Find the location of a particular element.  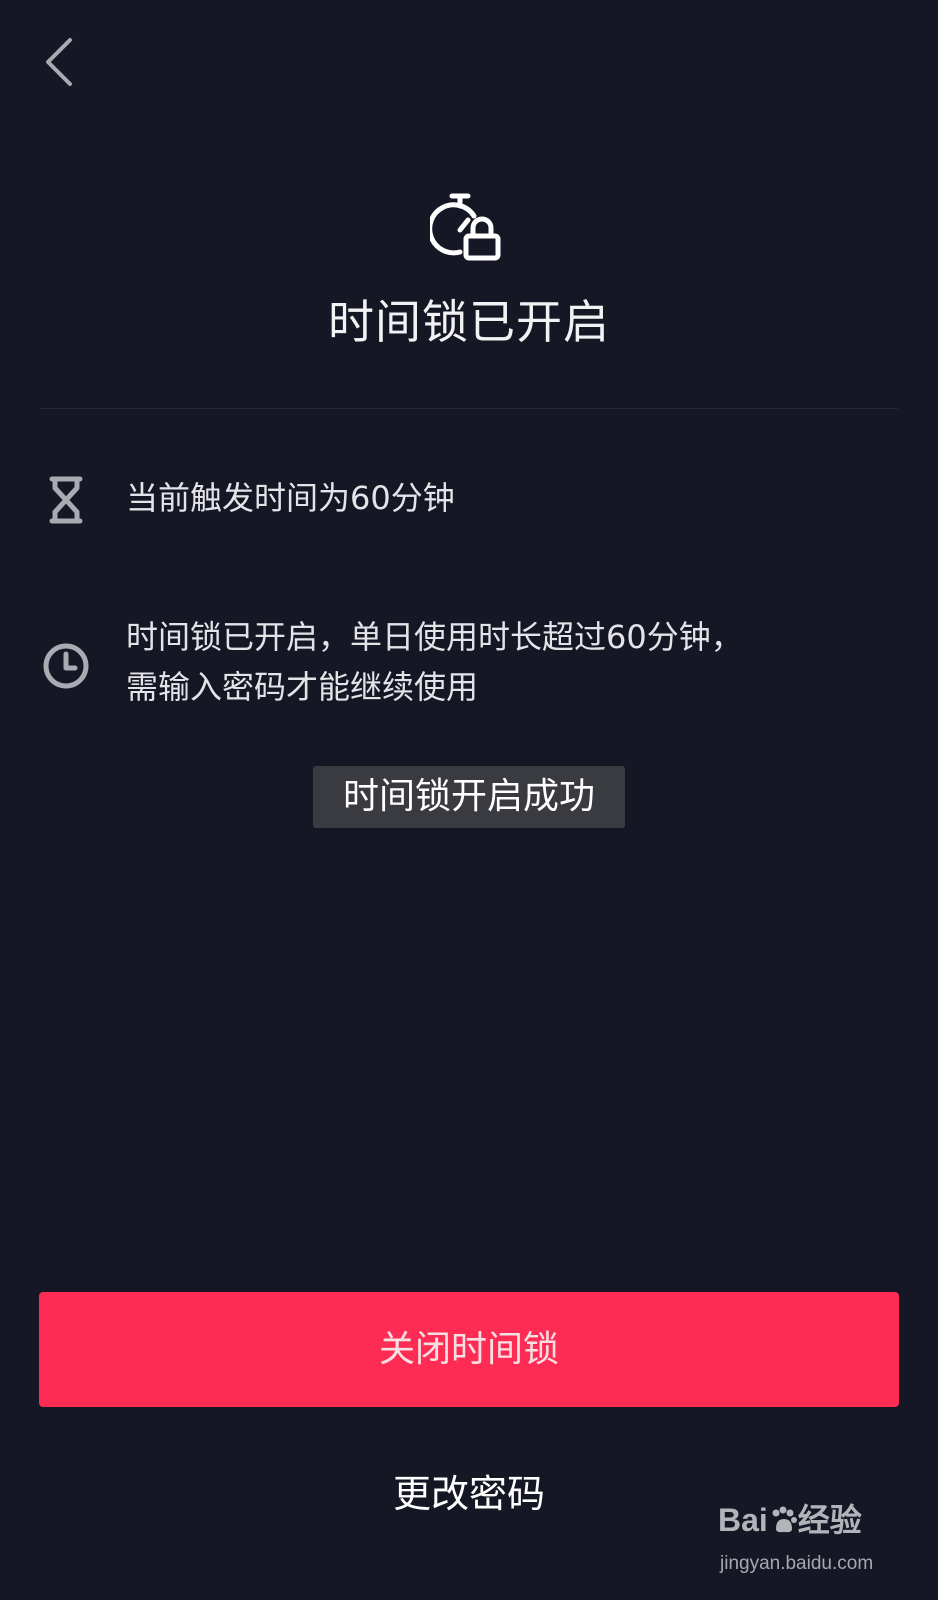

disable-time-lock-button: 关闭时间锁 is located at coordinates (469, 1349).